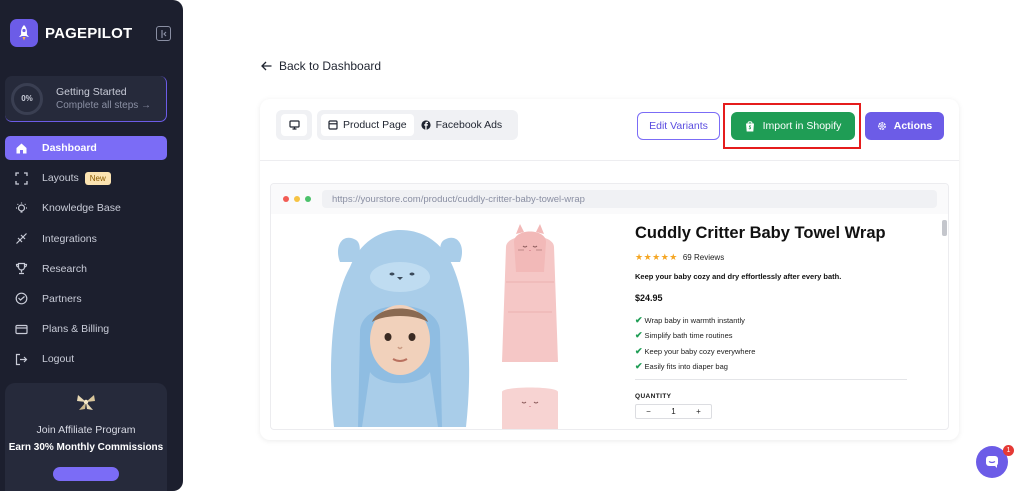 Image resolution: width=1024 pixels, height=491 pixels. I want to click on tab-product-page: Product Page, so click(367, 125).